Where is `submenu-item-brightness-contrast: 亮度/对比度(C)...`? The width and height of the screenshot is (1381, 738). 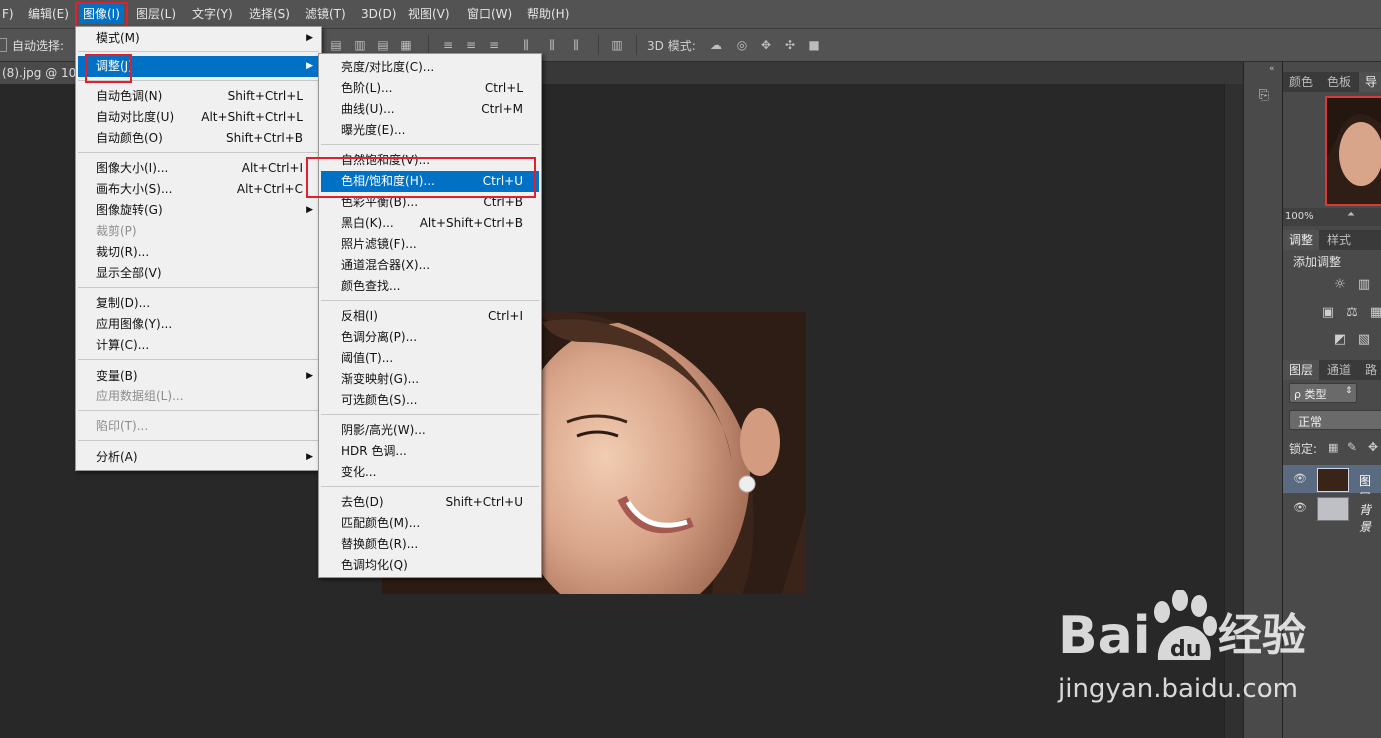 submenu-item-brightness-contrast: 亮度/对比度(C)... is located at coordinates (430, 67).